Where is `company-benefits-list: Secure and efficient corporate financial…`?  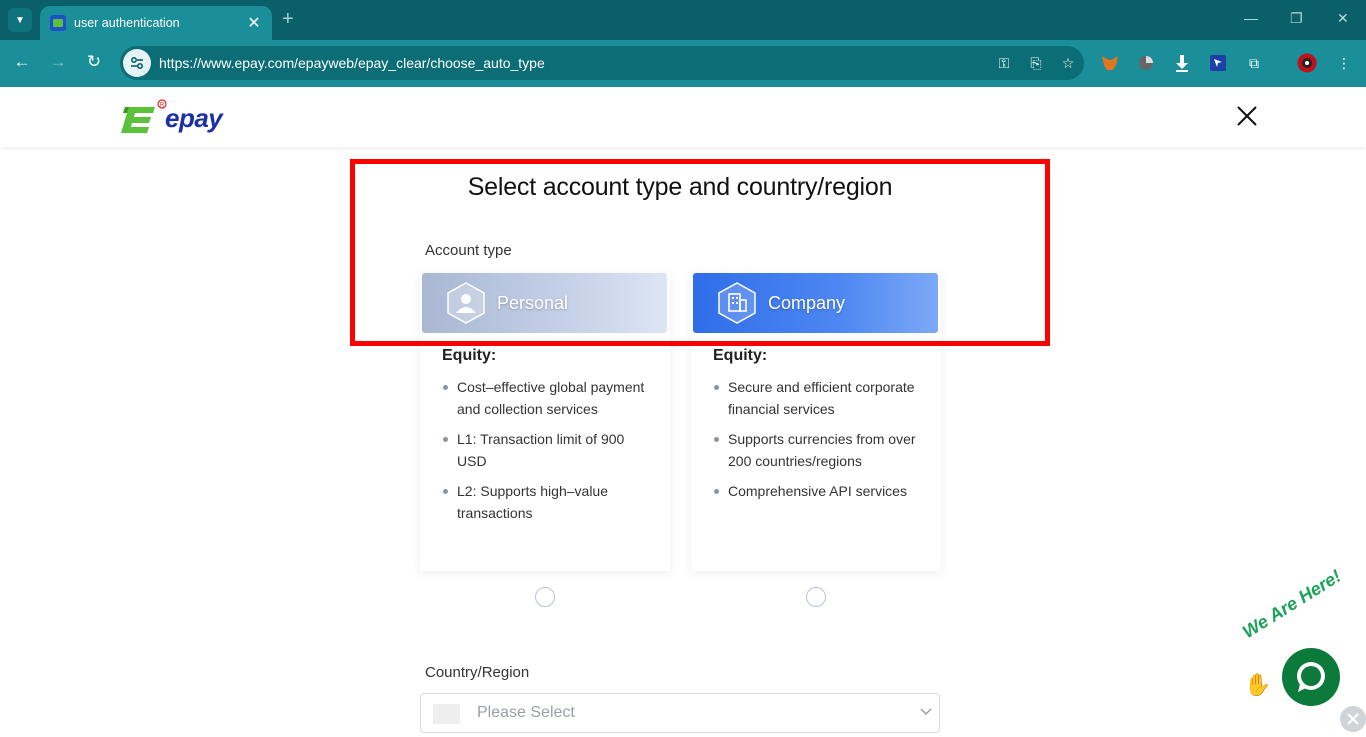 company-benefits-list: Secure and efficient corporate financial… is located at coordinates (818, 443).